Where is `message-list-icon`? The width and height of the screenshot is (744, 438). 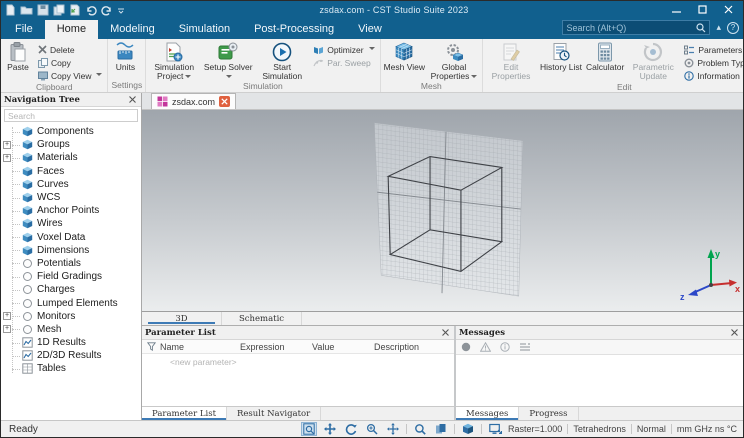
message-list-icon is located at coordinates (525, 347).